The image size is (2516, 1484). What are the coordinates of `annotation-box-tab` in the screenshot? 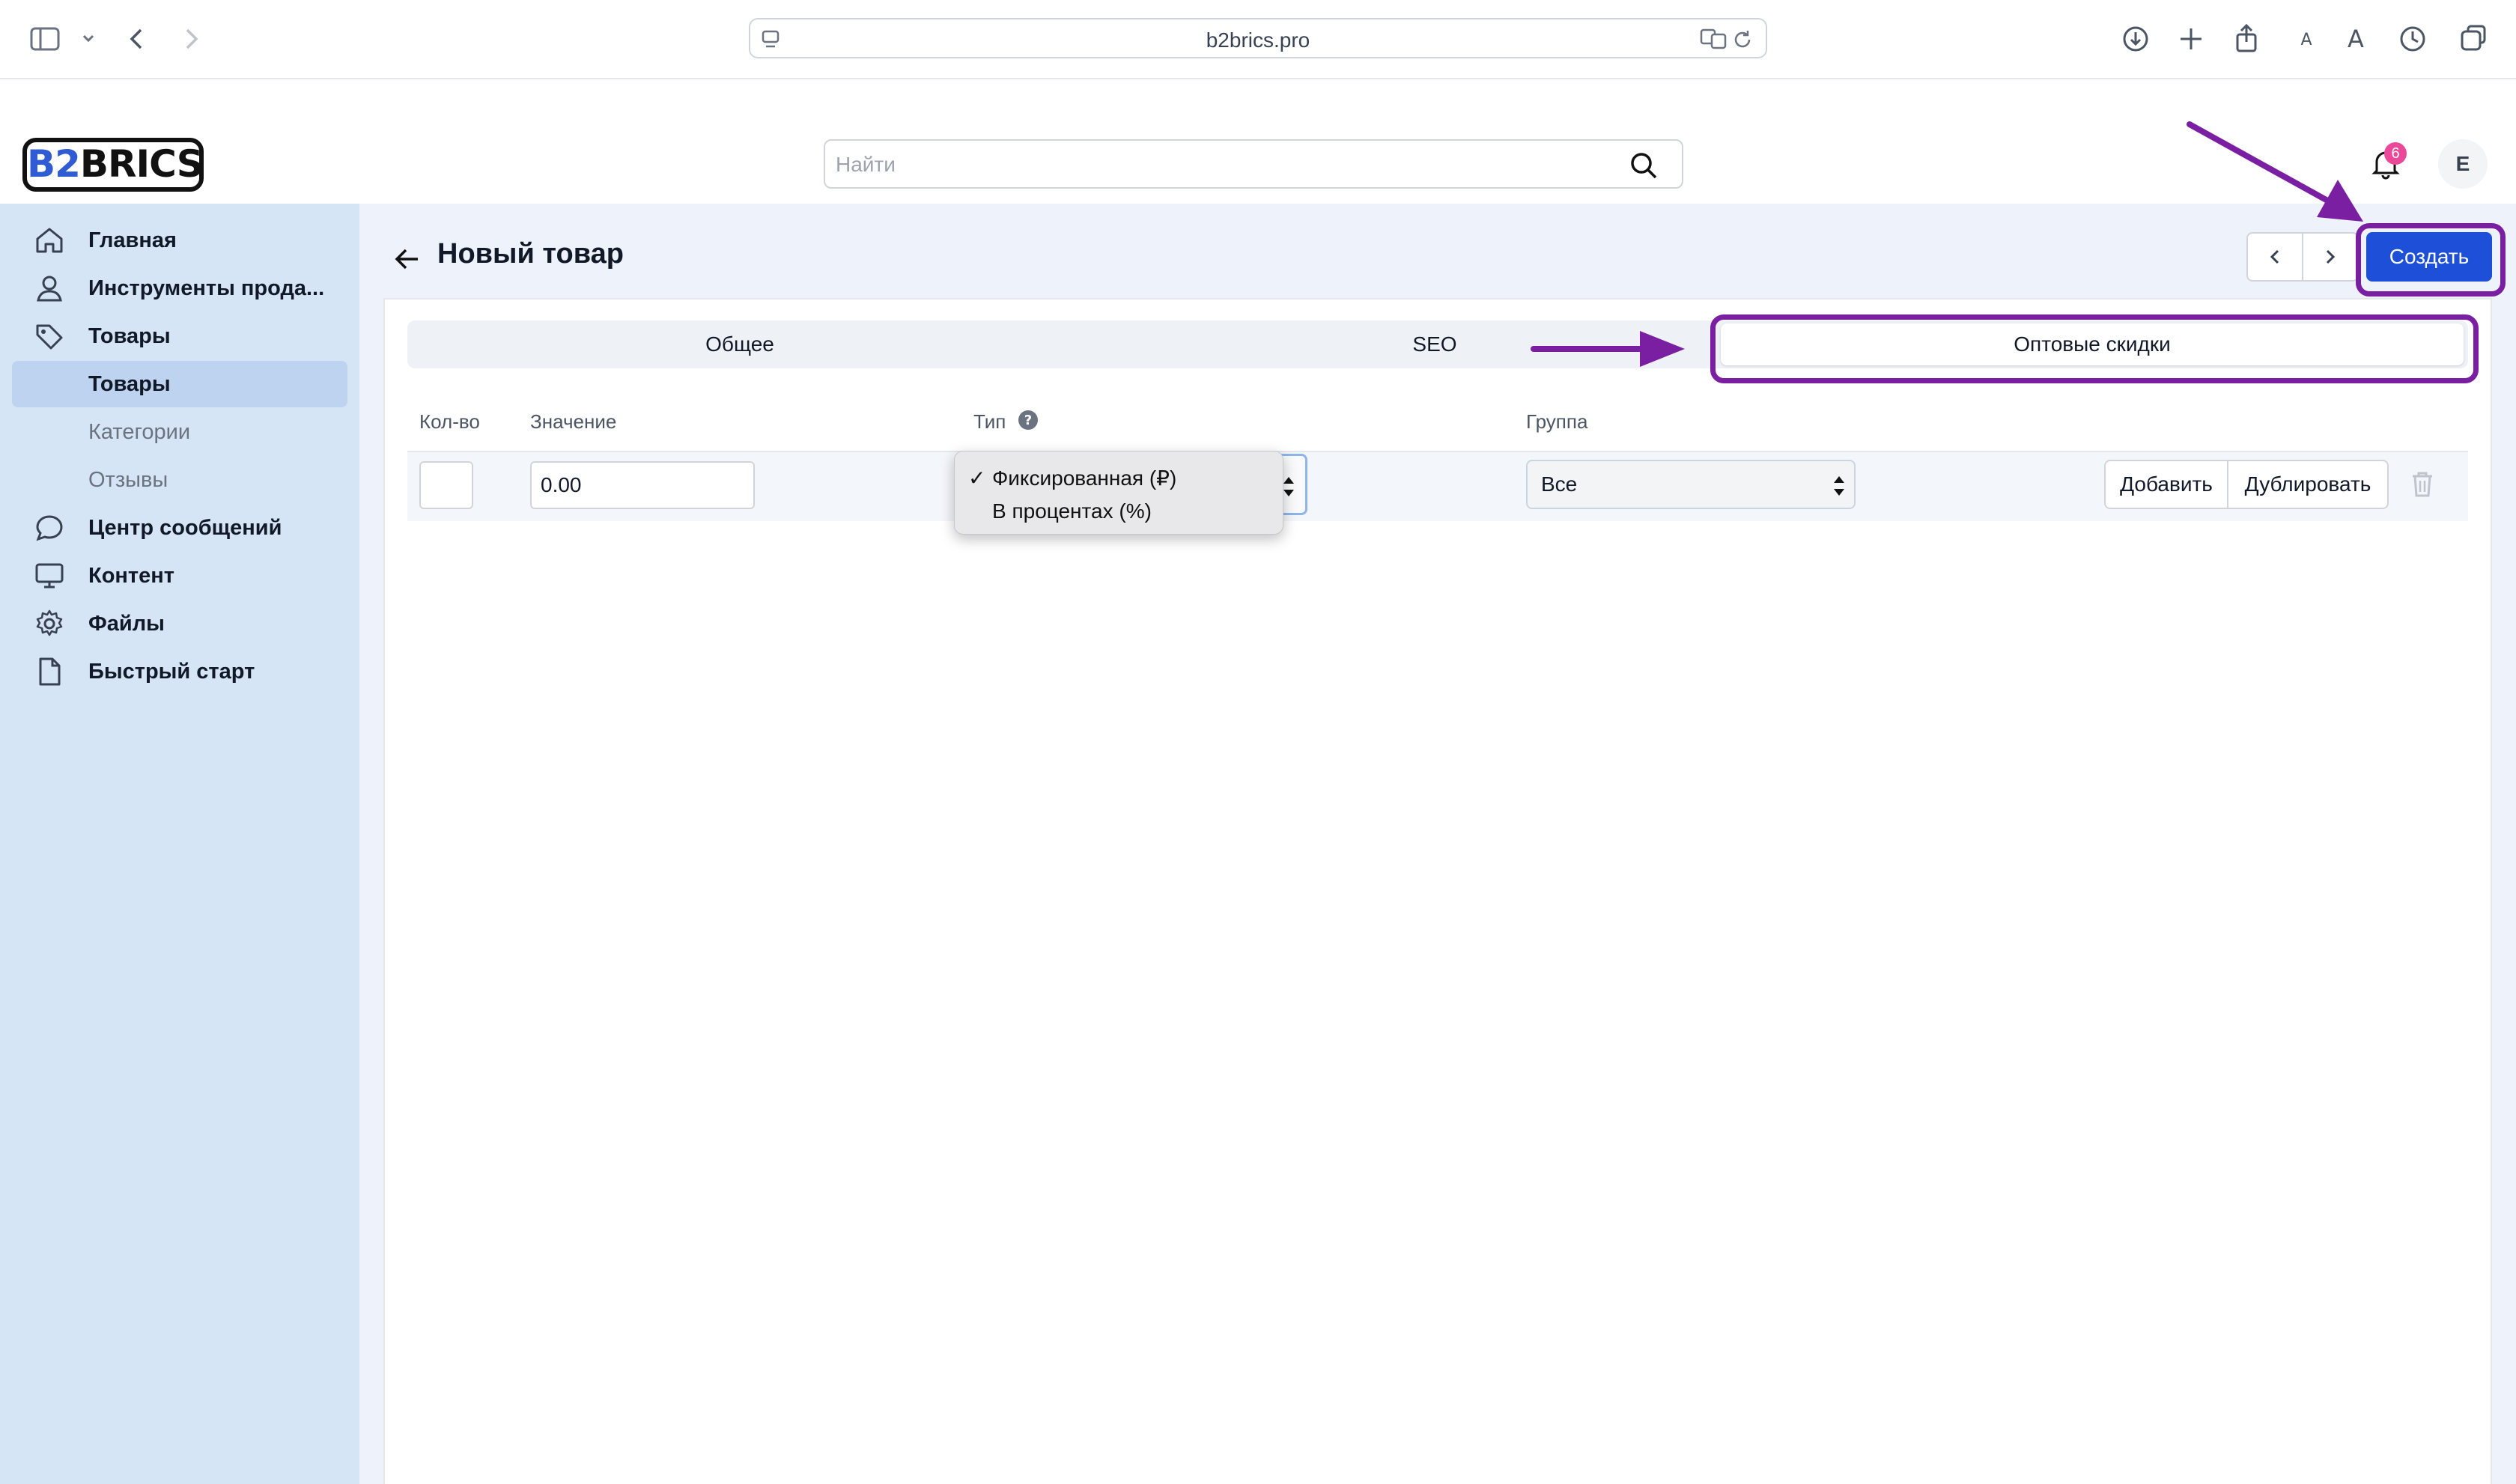 It's located at (2094, 348).